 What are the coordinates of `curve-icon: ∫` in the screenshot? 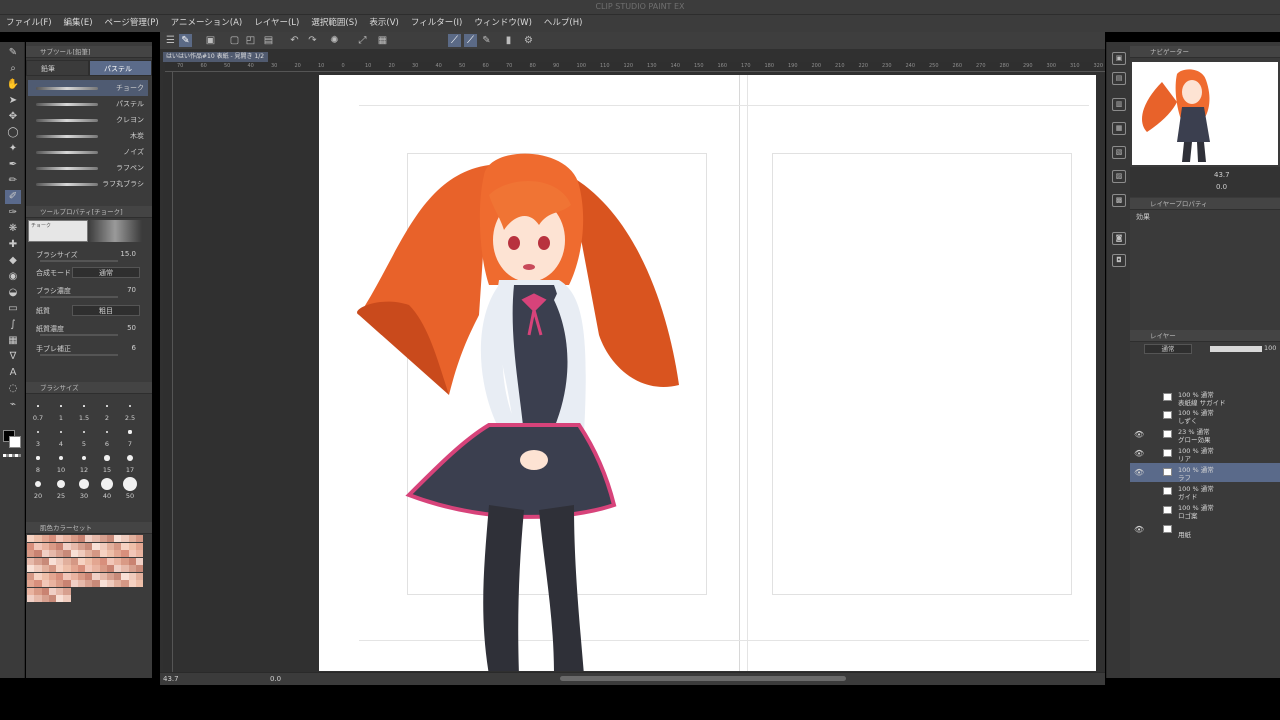 It's located at (13, 325).